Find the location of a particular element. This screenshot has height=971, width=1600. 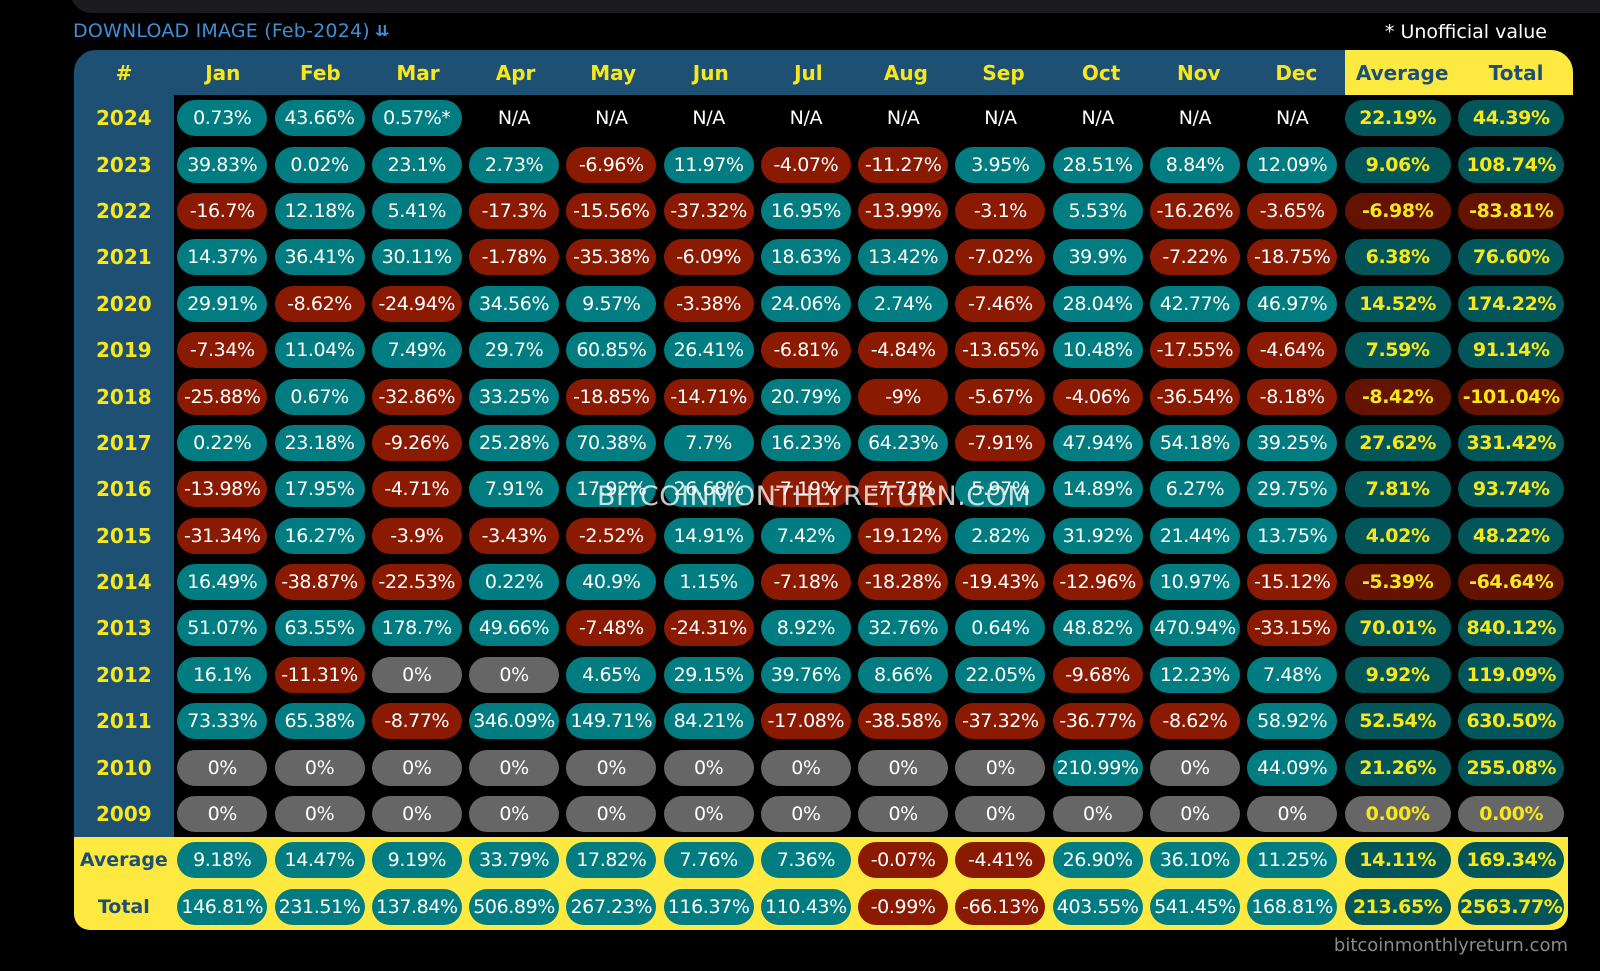

return-value: -0.99% is located at coordinates (903, 906).